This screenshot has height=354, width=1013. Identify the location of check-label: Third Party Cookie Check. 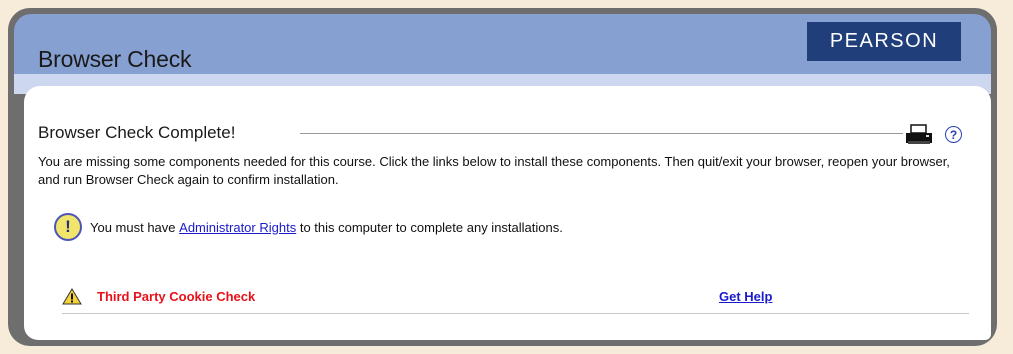
(176, 296).